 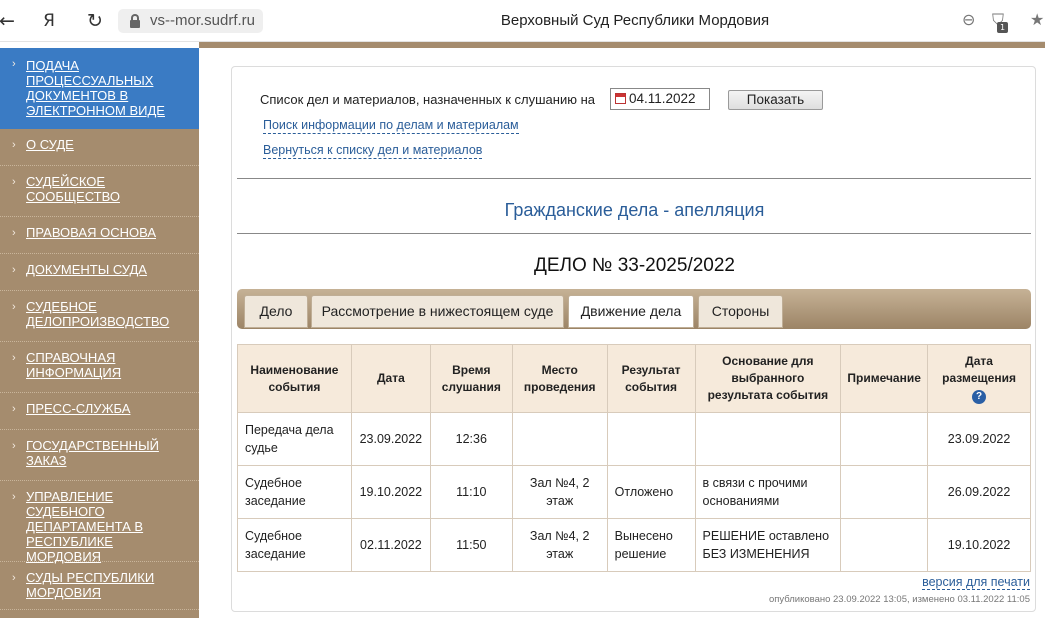 I want to click on event-name: Передача дела судье, so click(x=294, y=439).